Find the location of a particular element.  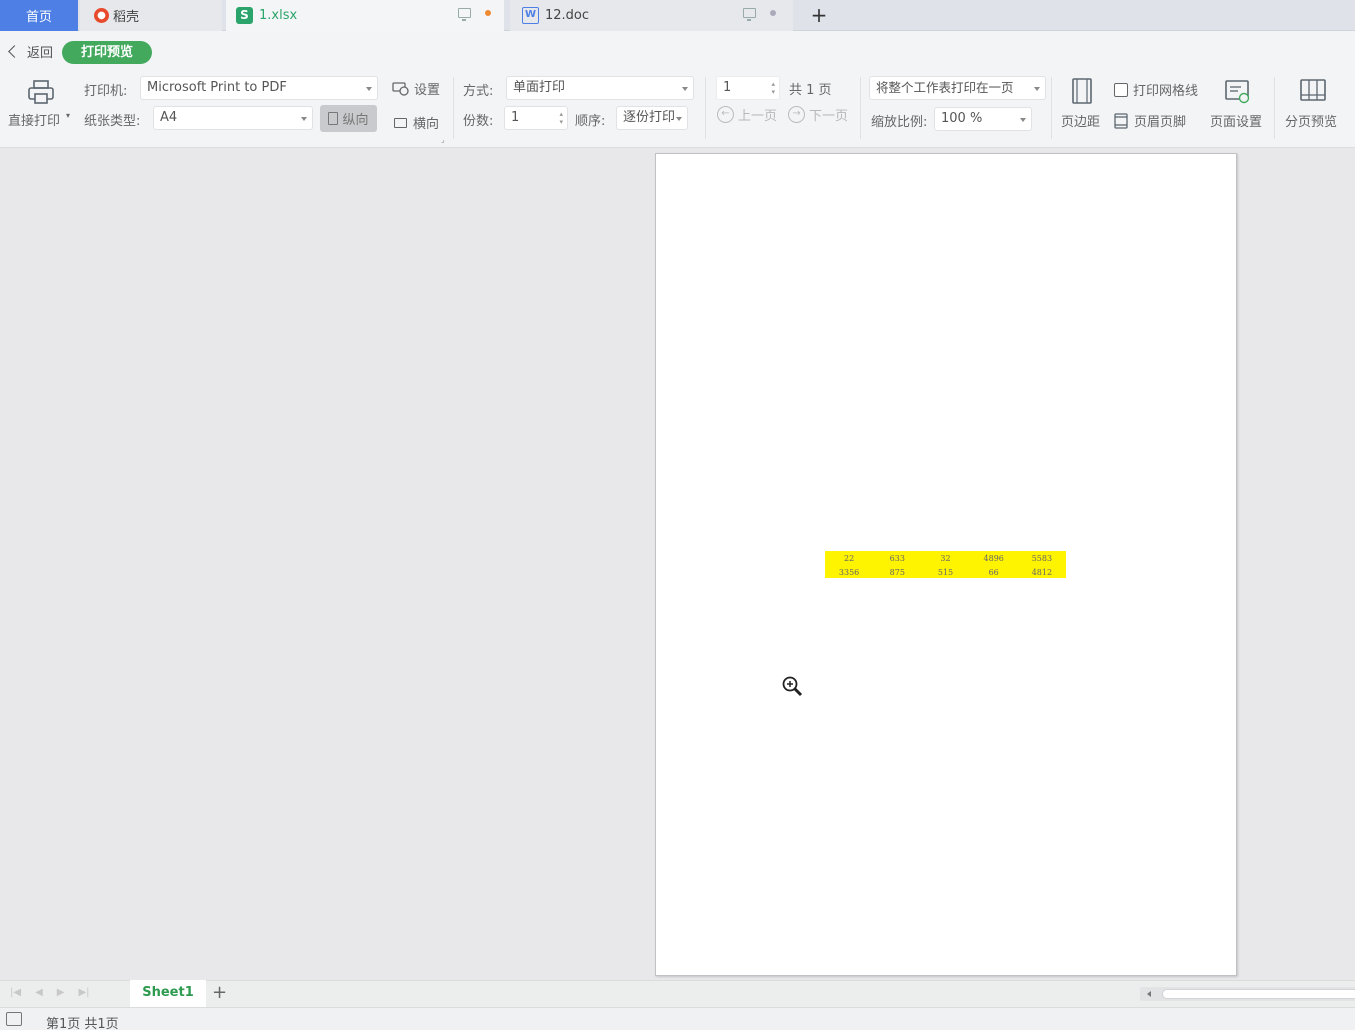

portrait-button: 纵向 is located at coordinates (348, 118).